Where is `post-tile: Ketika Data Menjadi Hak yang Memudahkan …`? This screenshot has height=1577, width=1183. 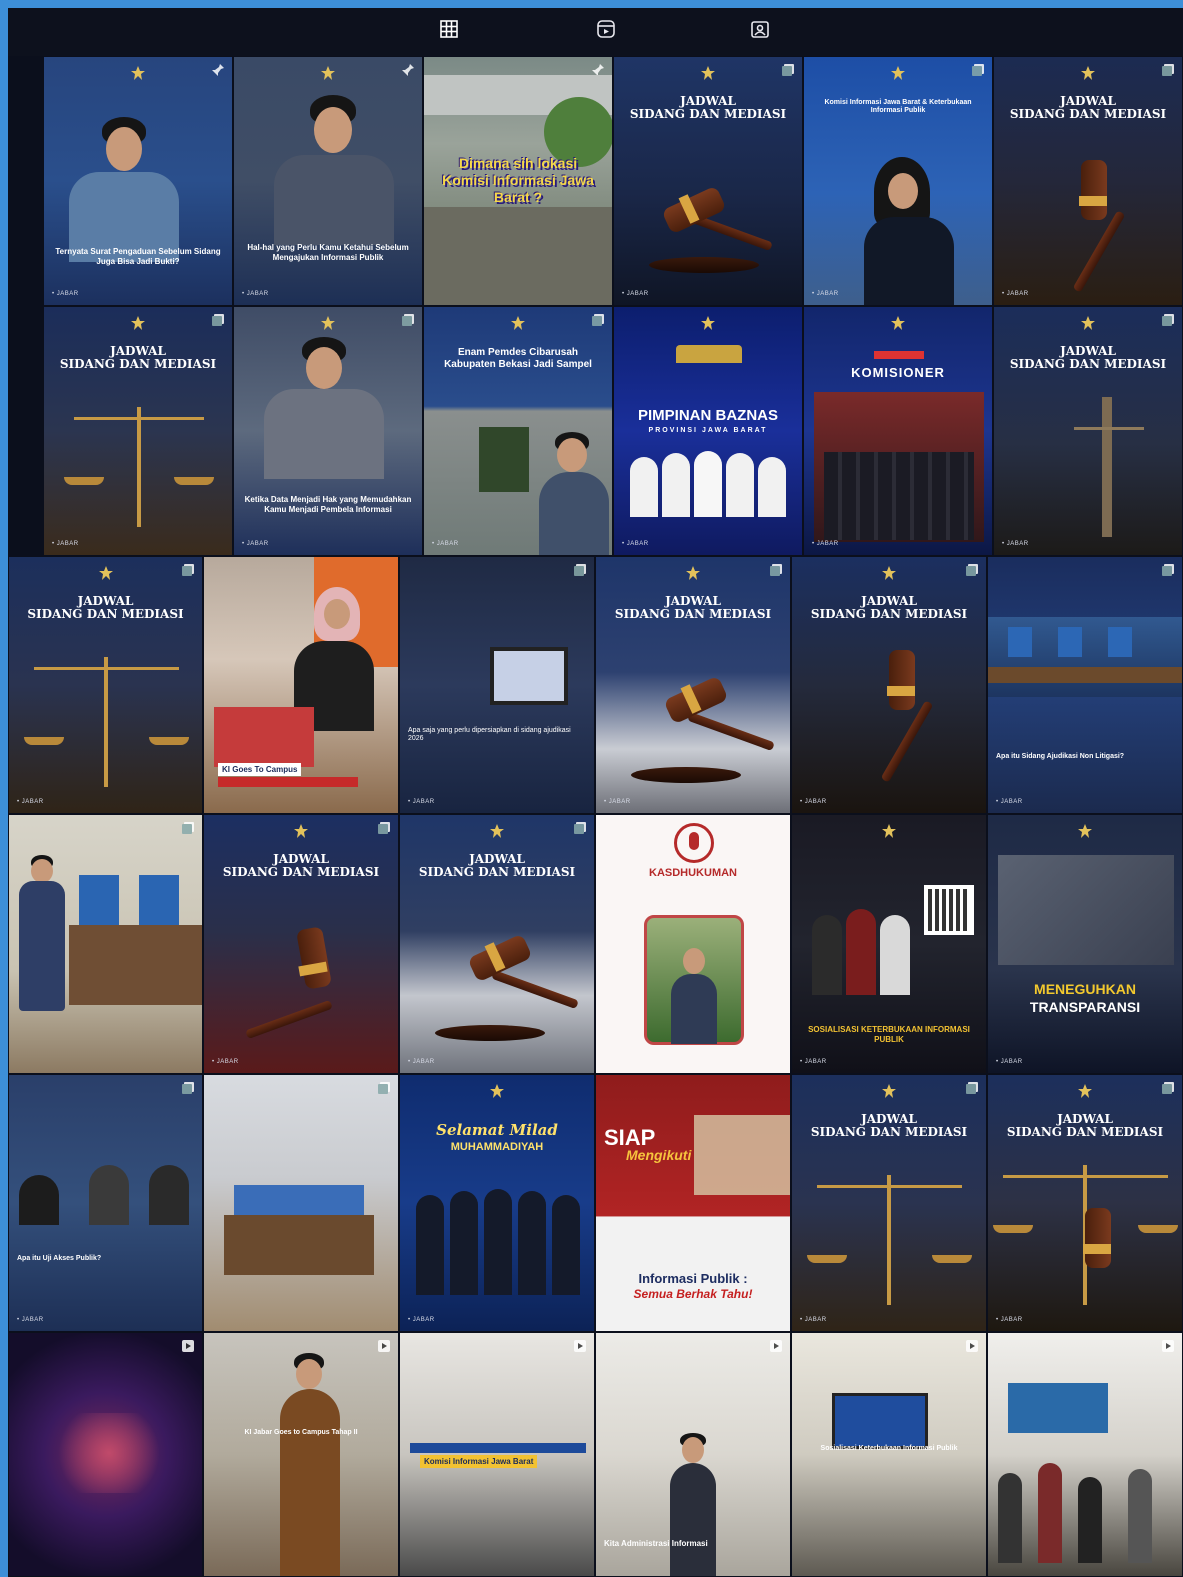 post-tile: Ketika Data Menjadi Hak yang Memudahkan … is located at coordinates (328, 431).